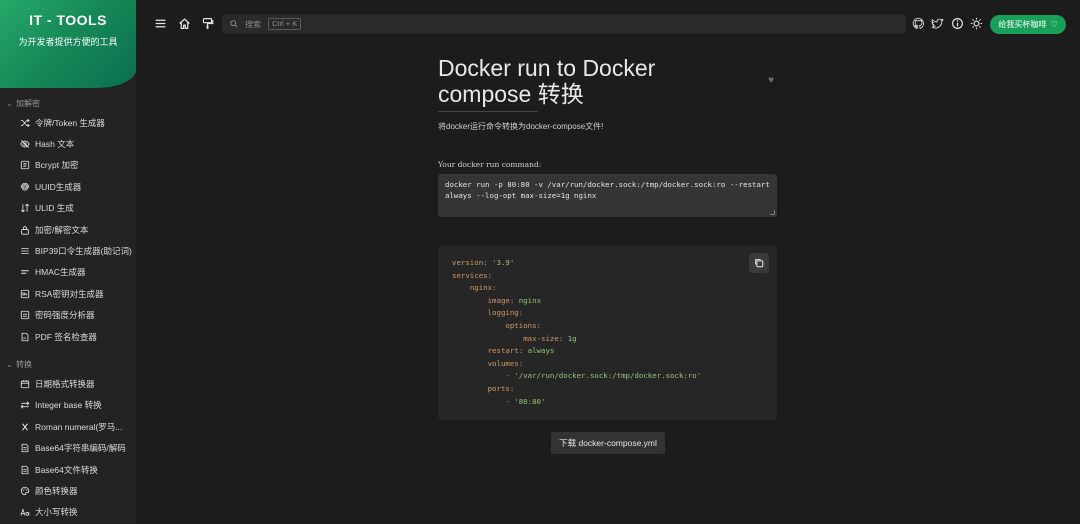 The height and width of the screenshot is (524, 1080). Describe the element at coordinates (24, 364) in the screenshot. I see `sidebar-section-label: 转换` at that location.